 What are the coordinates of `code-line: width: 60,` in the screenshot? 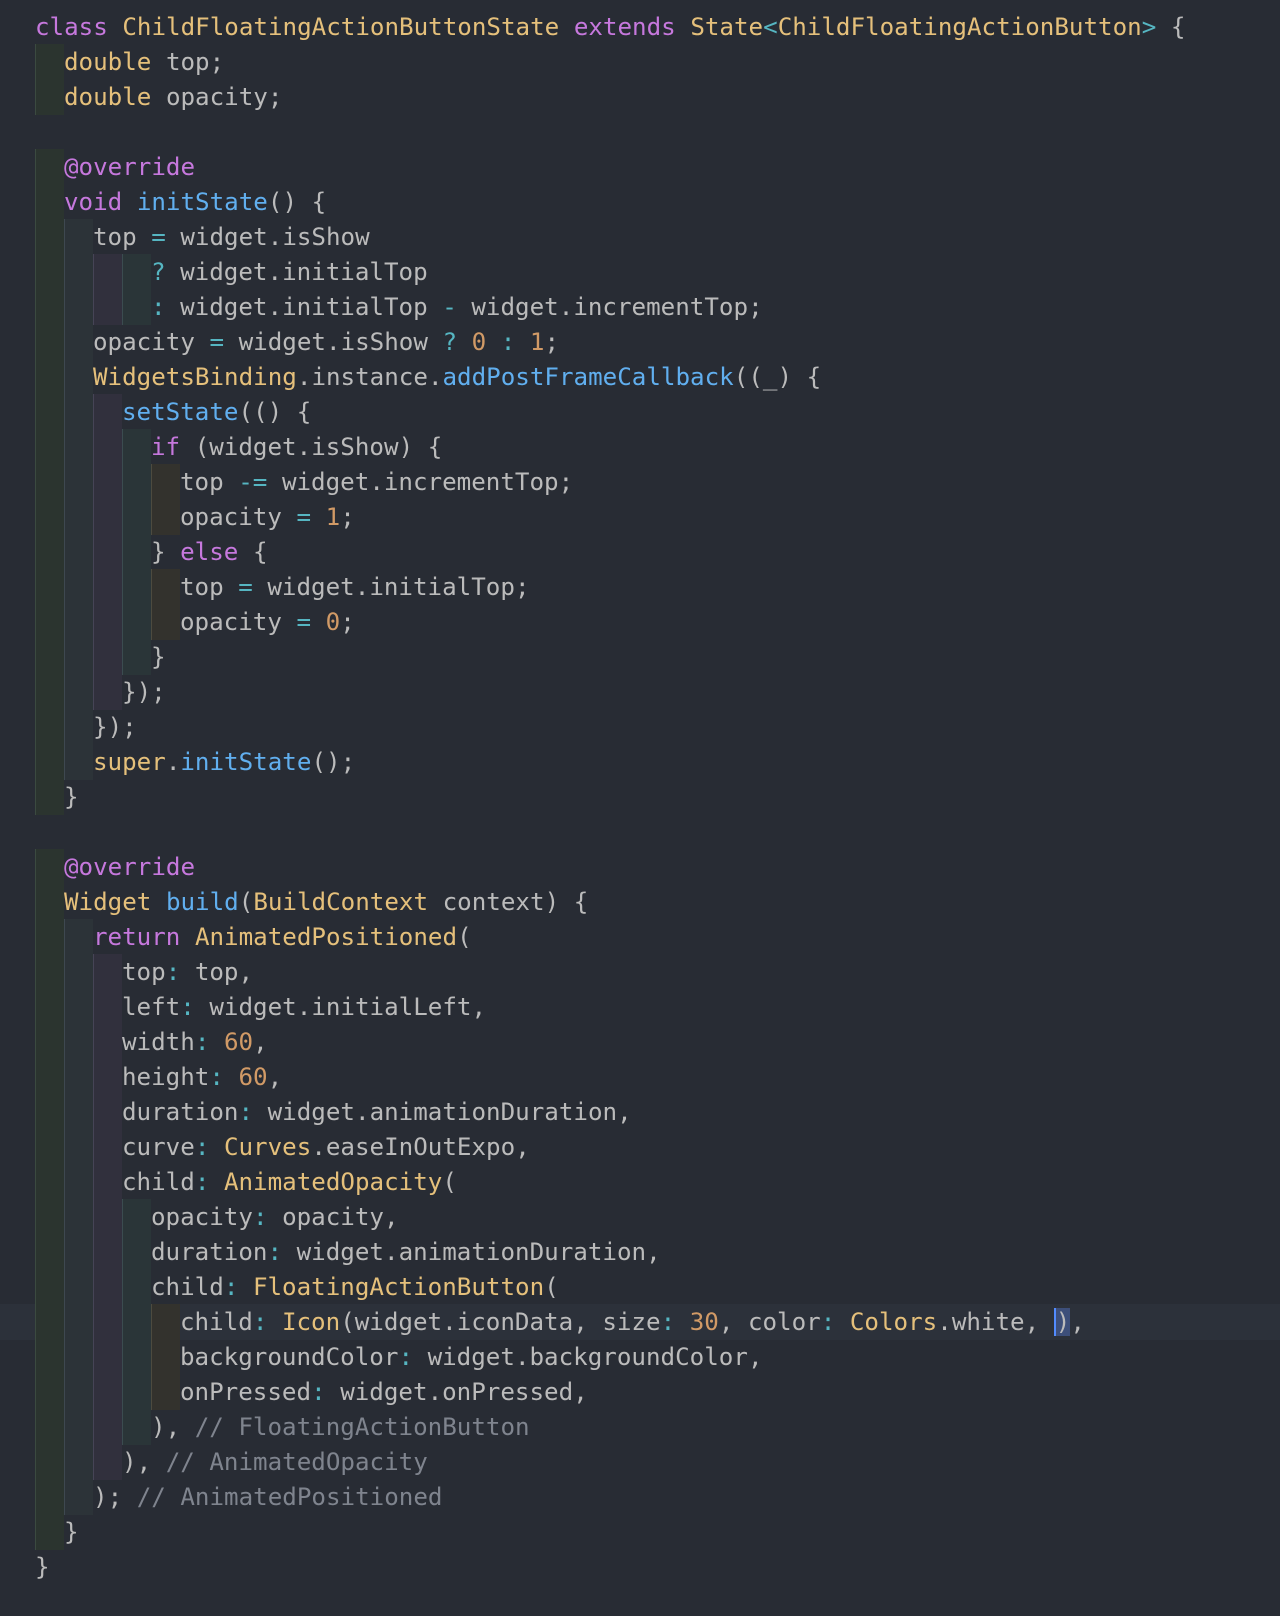 It's located at (640, 1042).